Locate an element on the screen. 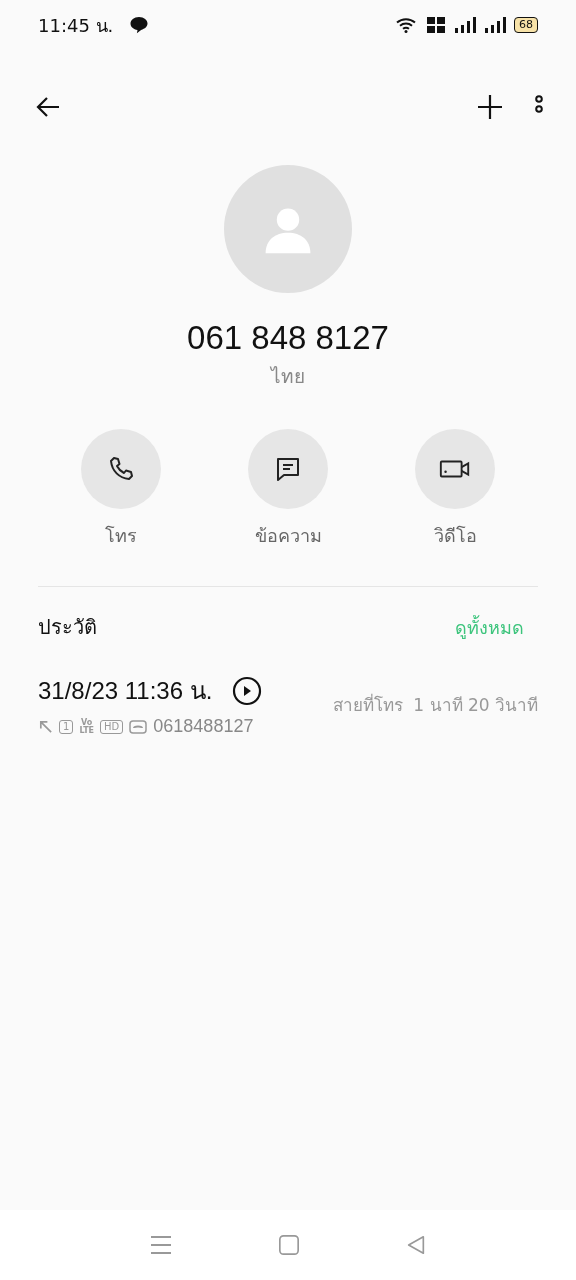 This screenshot has width=576, height=1280. add-button is located at coordinates (490, 107).